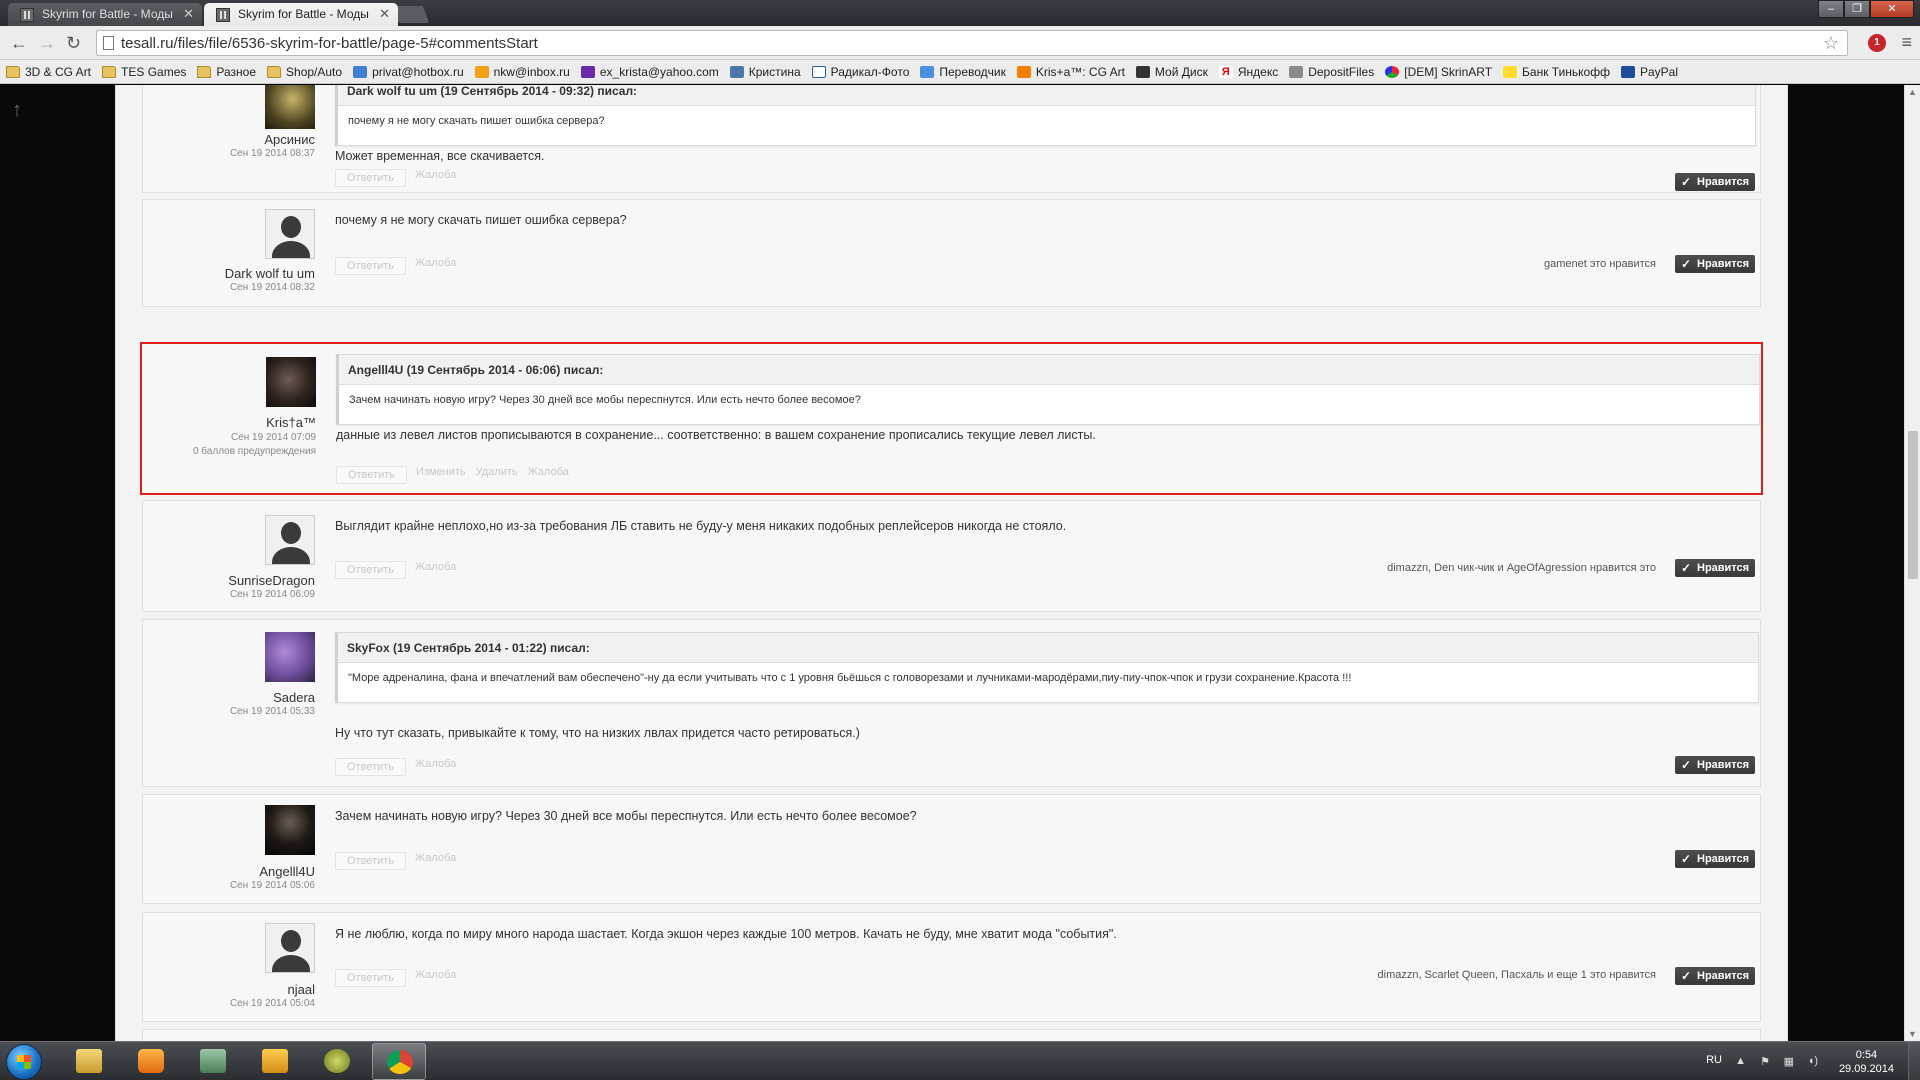  Describe the element at coordinates (1912, 1034) in the screenshot. I see `scroll-down-icon: ▼` at that location.